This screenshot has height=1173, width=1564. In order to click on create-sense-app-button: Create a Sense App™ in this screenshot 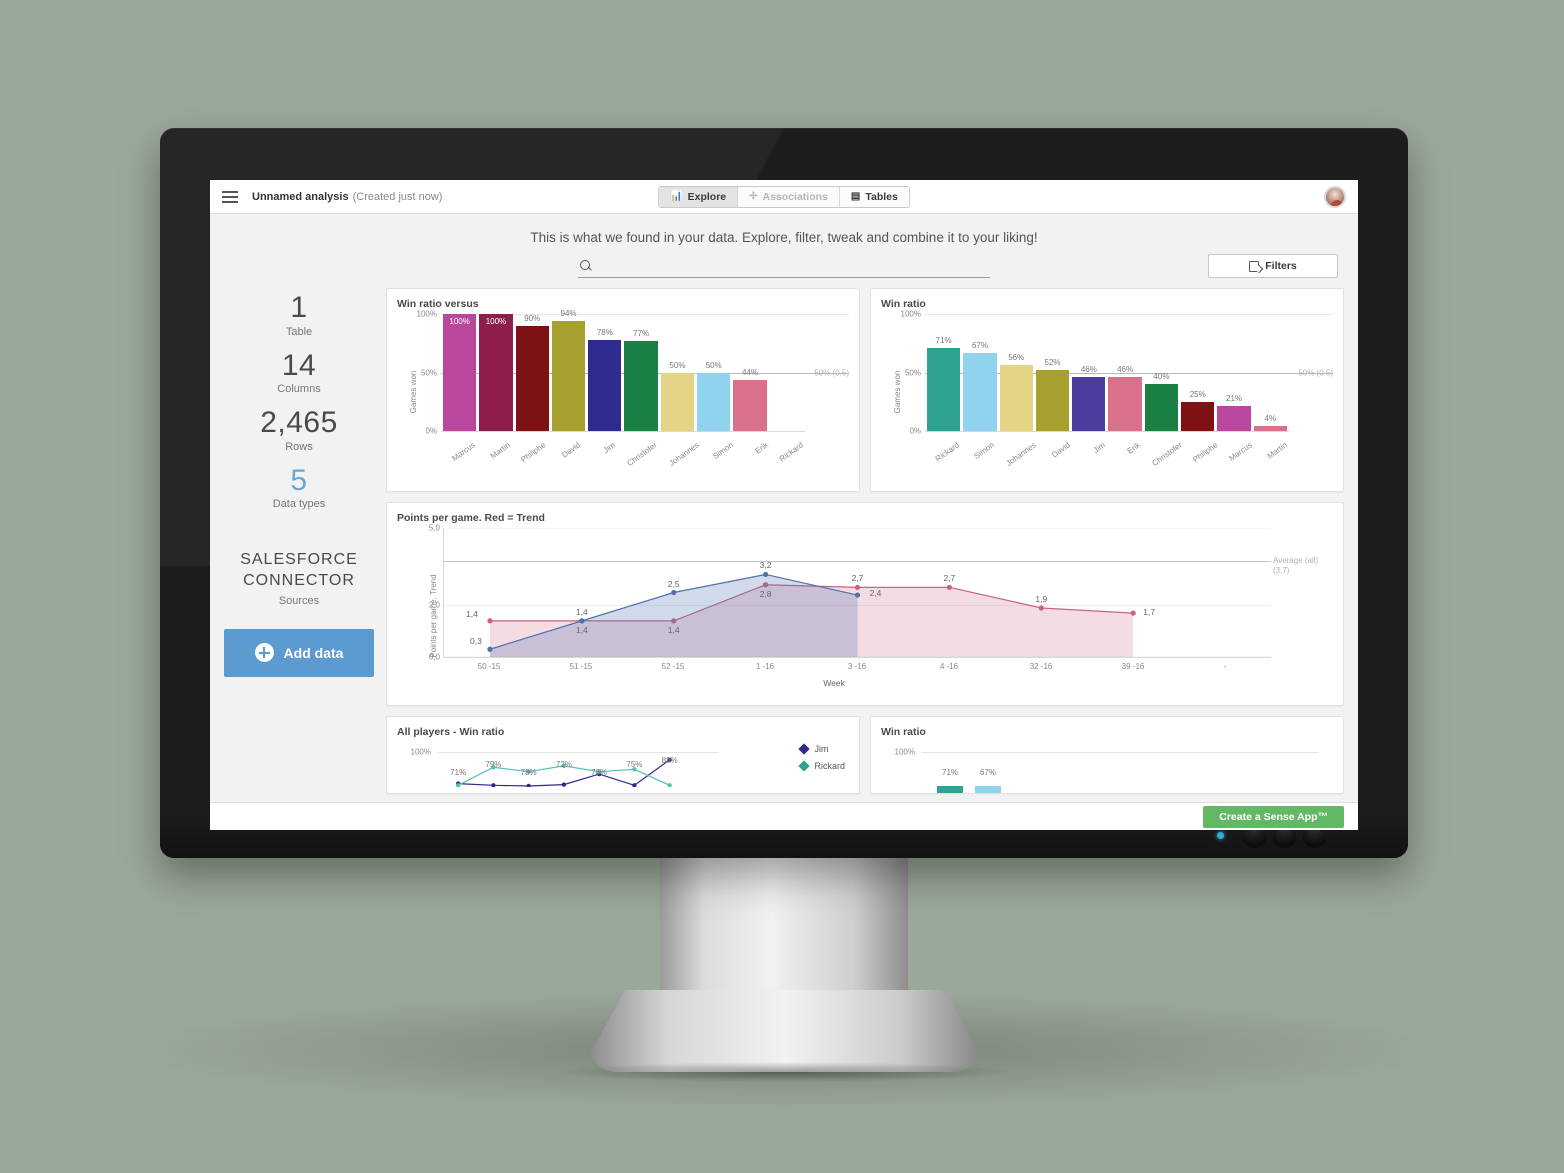, I will do `click(1273, 816)`.